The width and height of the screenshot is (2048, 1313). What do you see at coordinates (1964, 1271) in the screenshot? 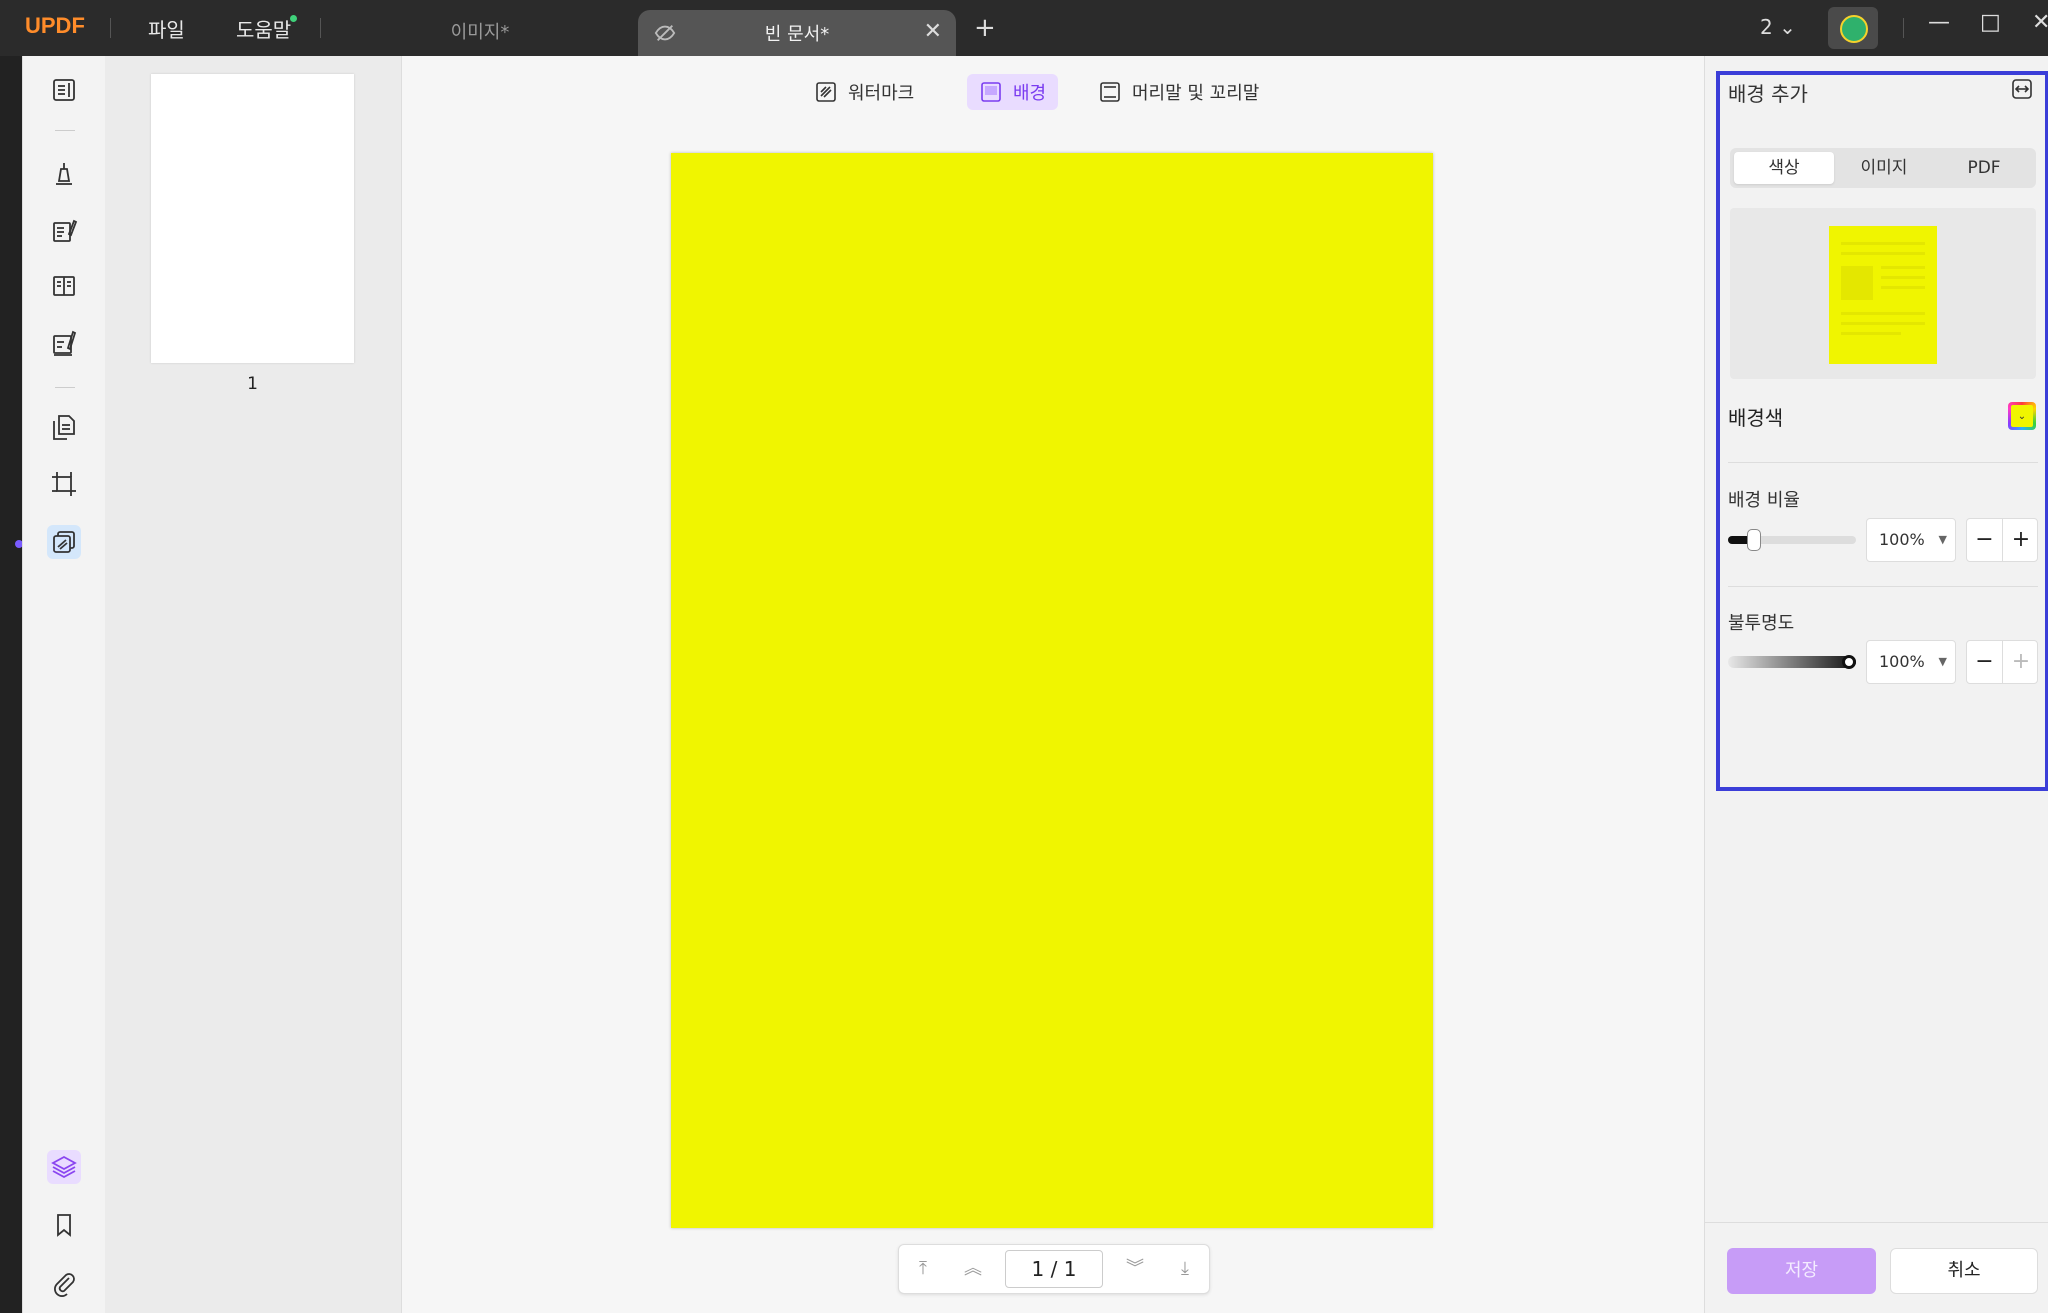
I see `cancel-button: 취소` at bounding box center [1964, 1271].